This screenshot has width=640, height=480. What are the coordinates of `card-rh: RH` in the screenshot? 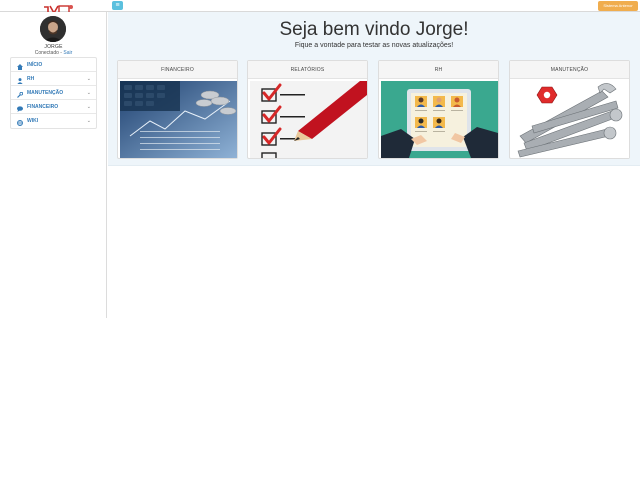 It's located at (438, 109).